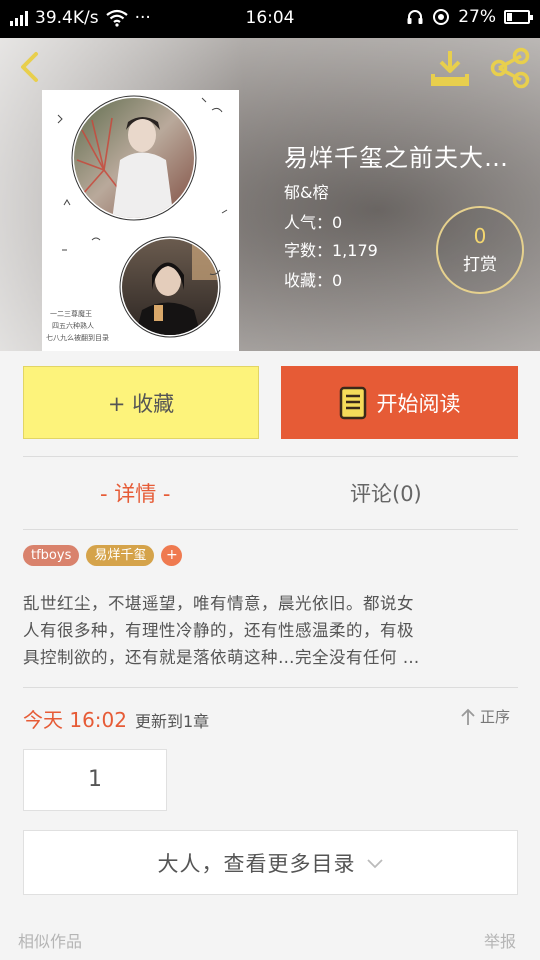  I want to click on book-cover: 一二三尊魔王 四五六种熟人 七八九么被翻到目录, so click(140, 220).